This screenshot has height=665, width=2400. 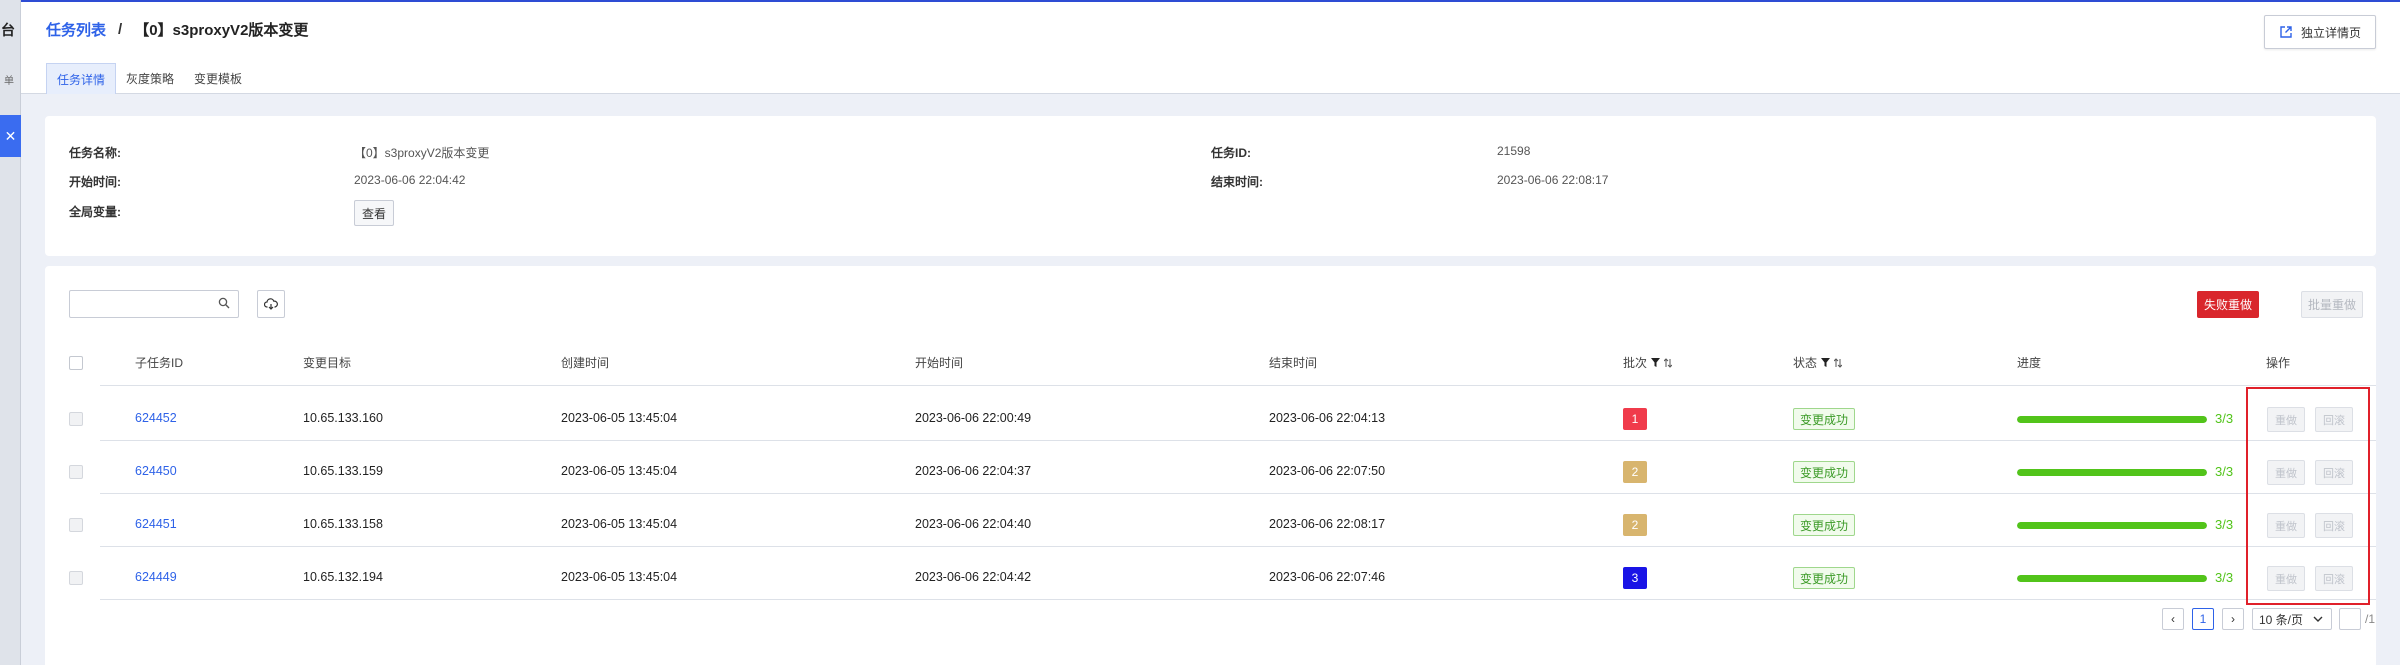 I want to click on start-time-cell: 2023-06-06 22:04:37, so click(x=973, y=471).